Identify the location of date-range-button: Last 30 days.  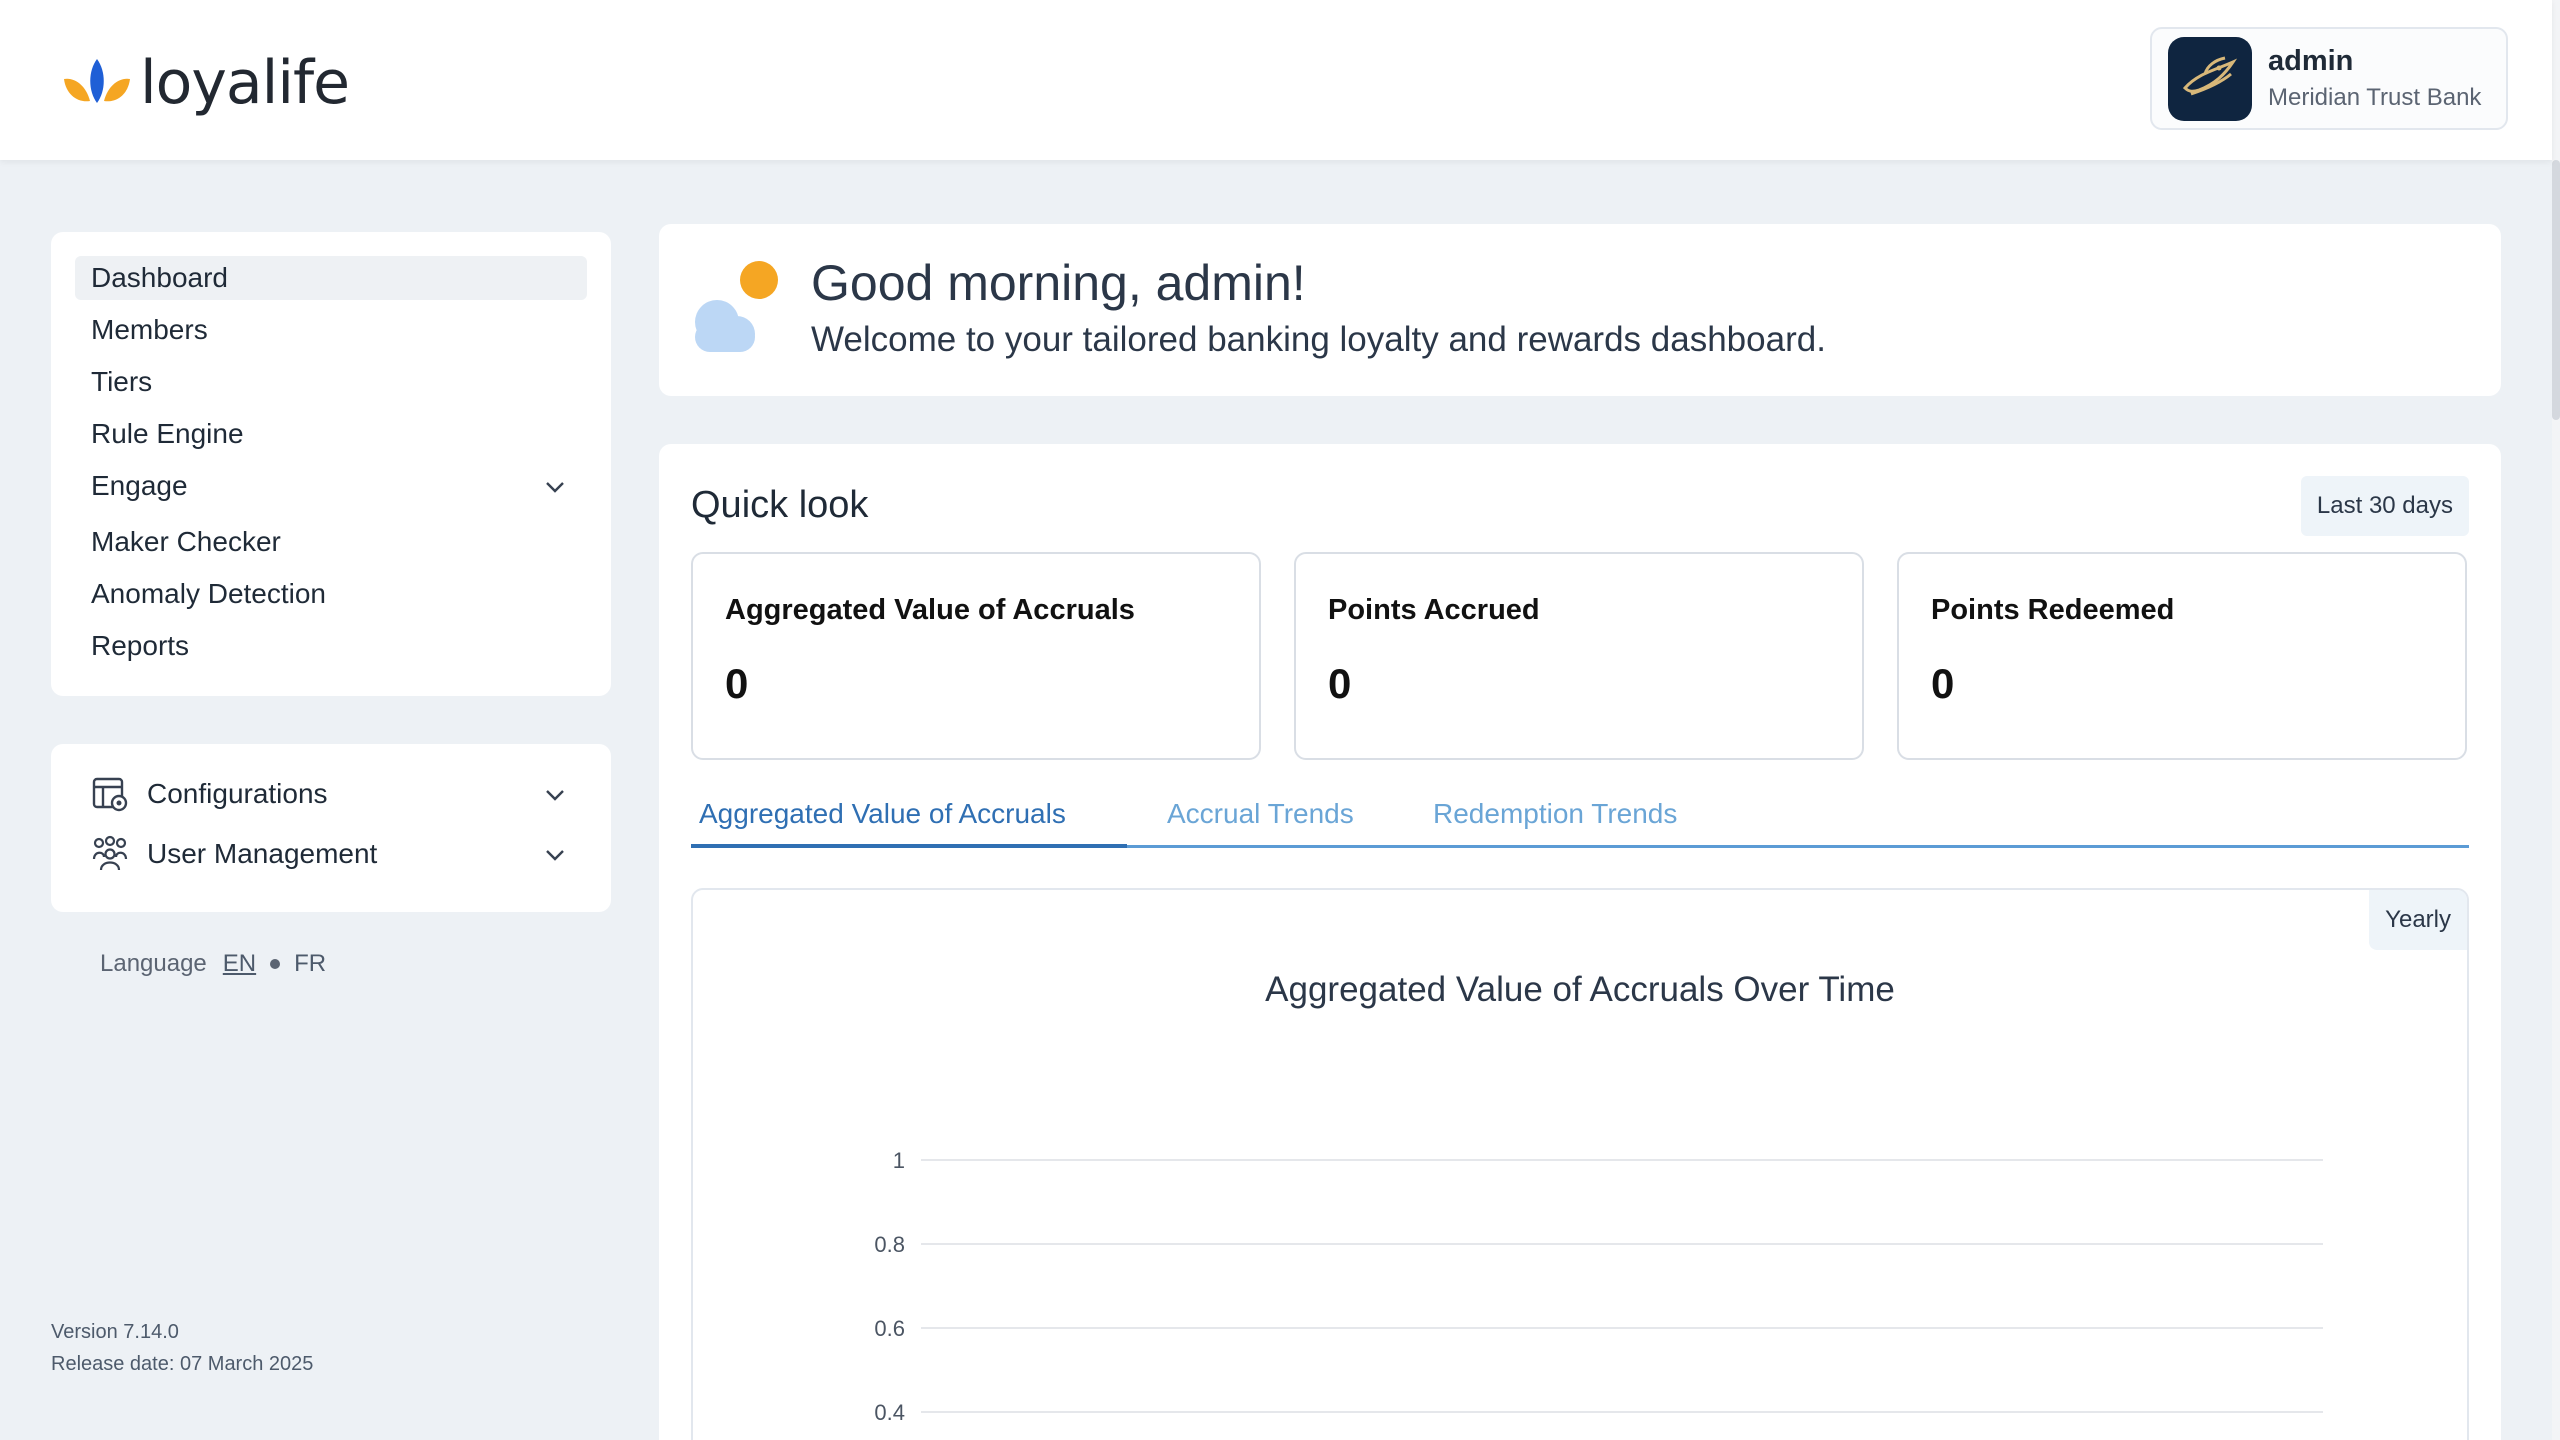
(2384, 506).